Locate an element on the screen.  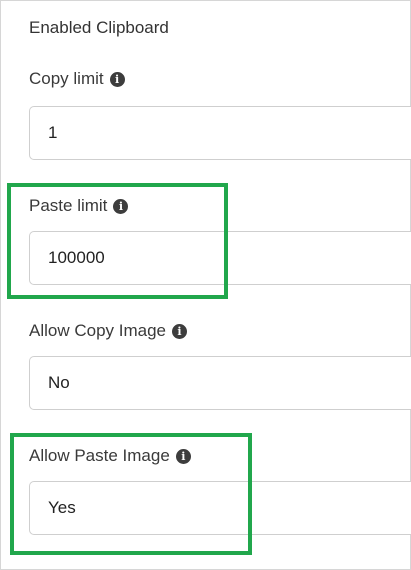
allow-copy-image-value: No is located at coordinates (59, 382).